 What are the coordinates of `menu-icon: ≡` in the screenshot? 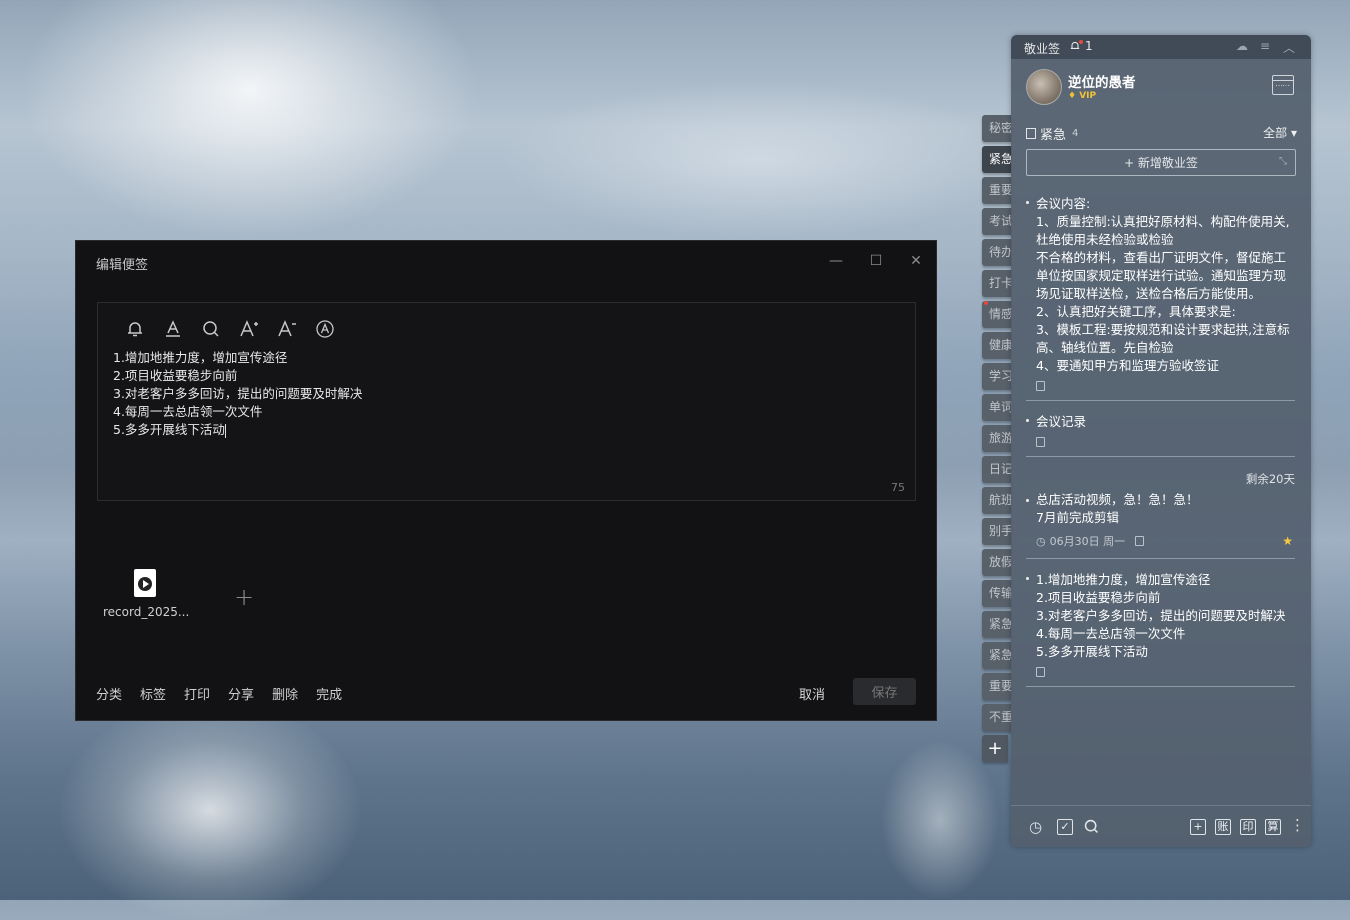 It's located at (1265, 46).